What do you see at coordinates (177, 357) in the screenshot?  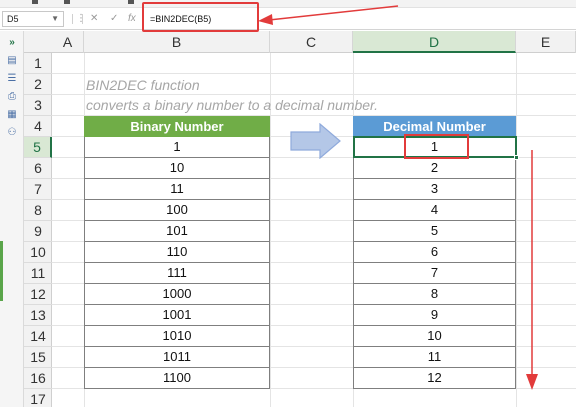 I see `binary-cell: 1011` at bounding box center [177, 357].